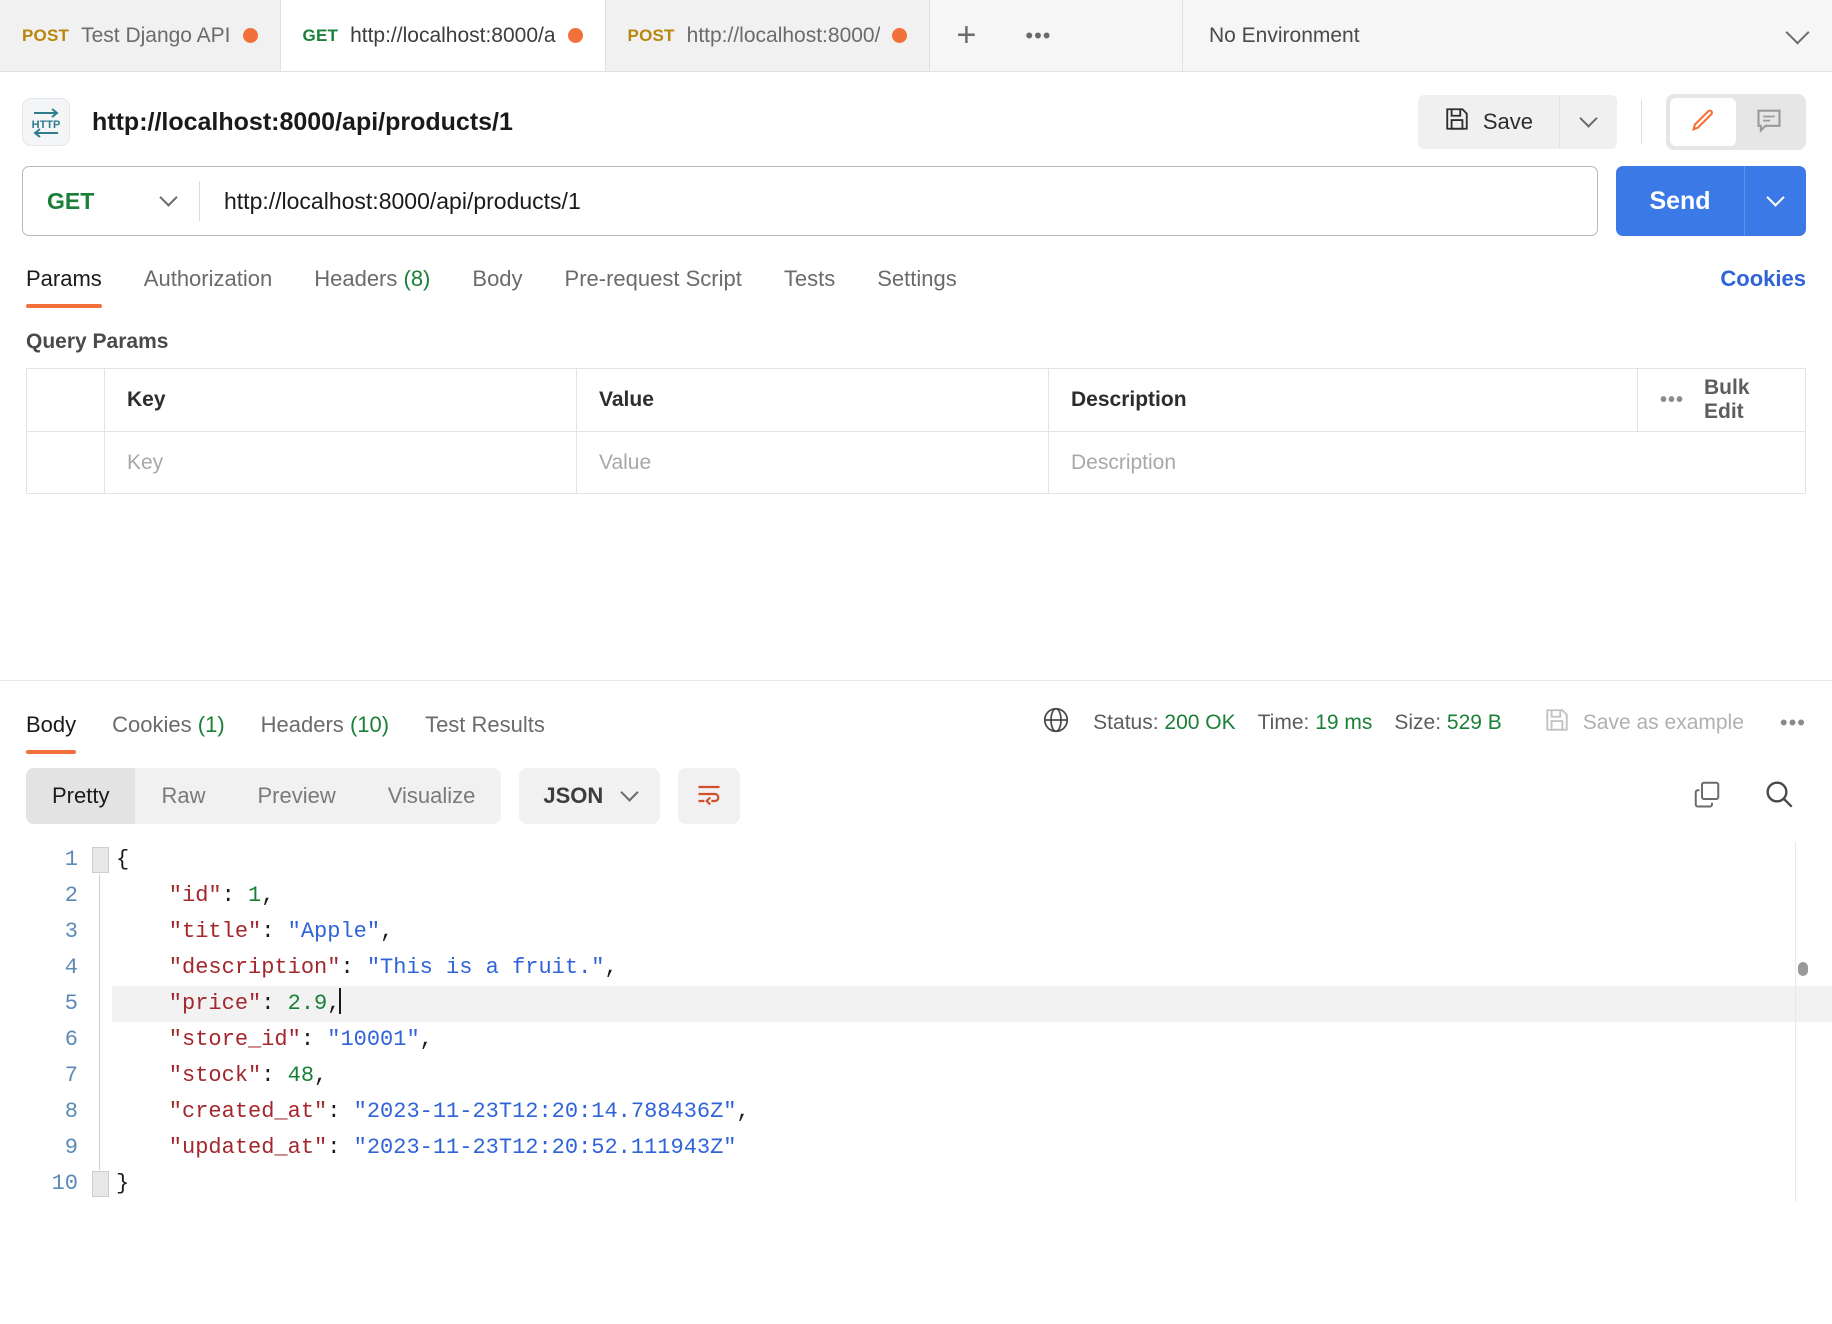  Describe the element at coordinates (432, 796) in the screenshot. I see `view-visualize-button: Visualize` at that location.